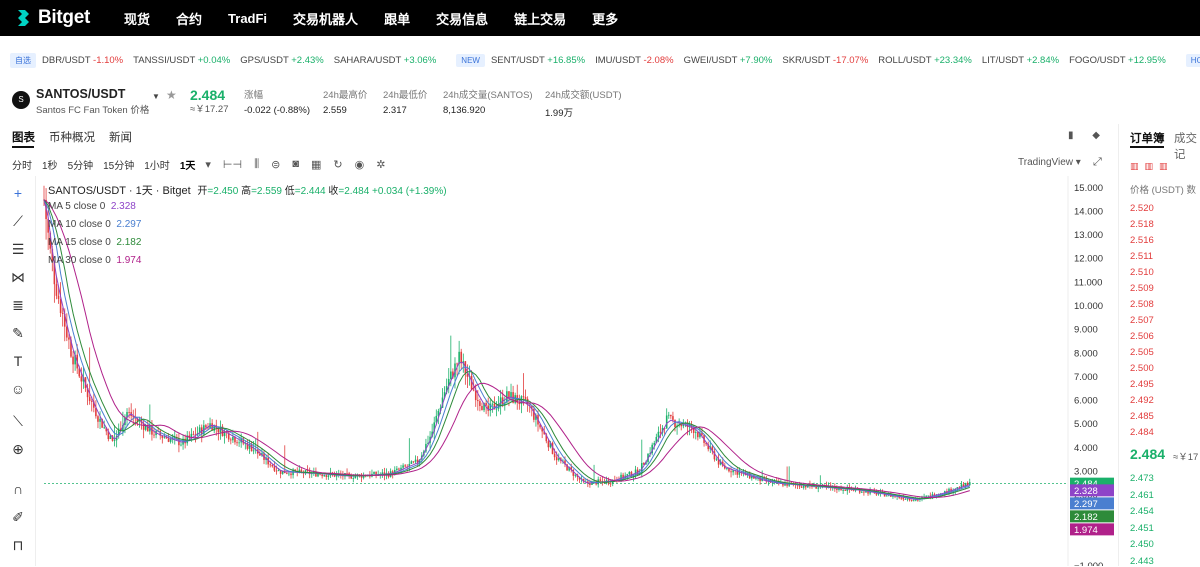  Describe the element at coordinates (82, 60) in the screenshot. I see `ticker-item: DBR/USDT -1.10%` at that location.